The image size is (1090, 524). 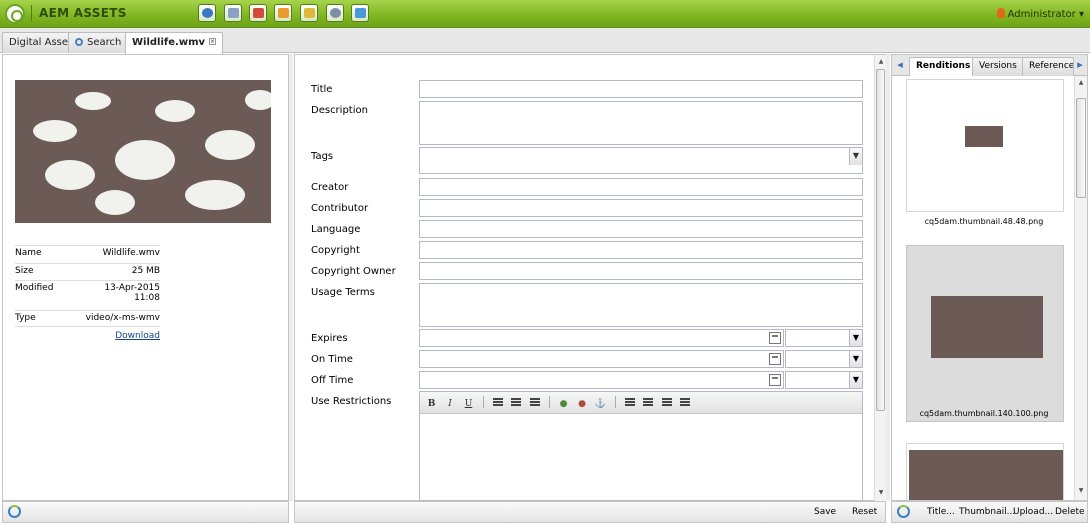 What do you see at coordinates (340, 208) in the screenshot?
I see `contributor-label: Contributor` at bounding box center [340, 208].